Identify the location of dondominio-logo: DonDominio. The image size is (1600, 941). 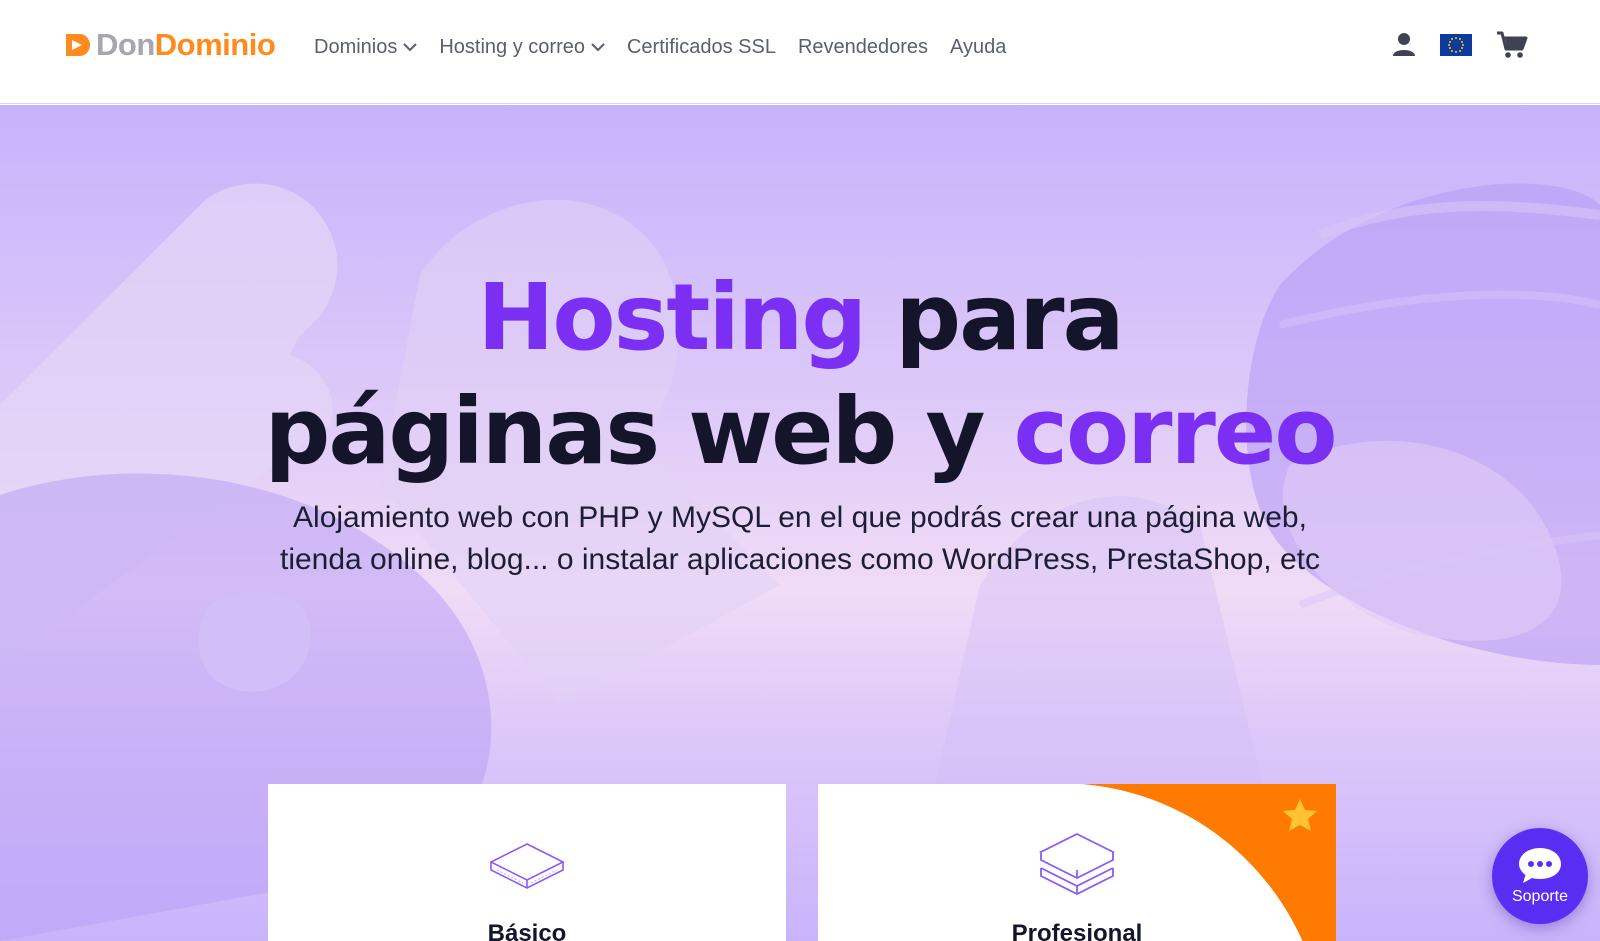
(170, 44).